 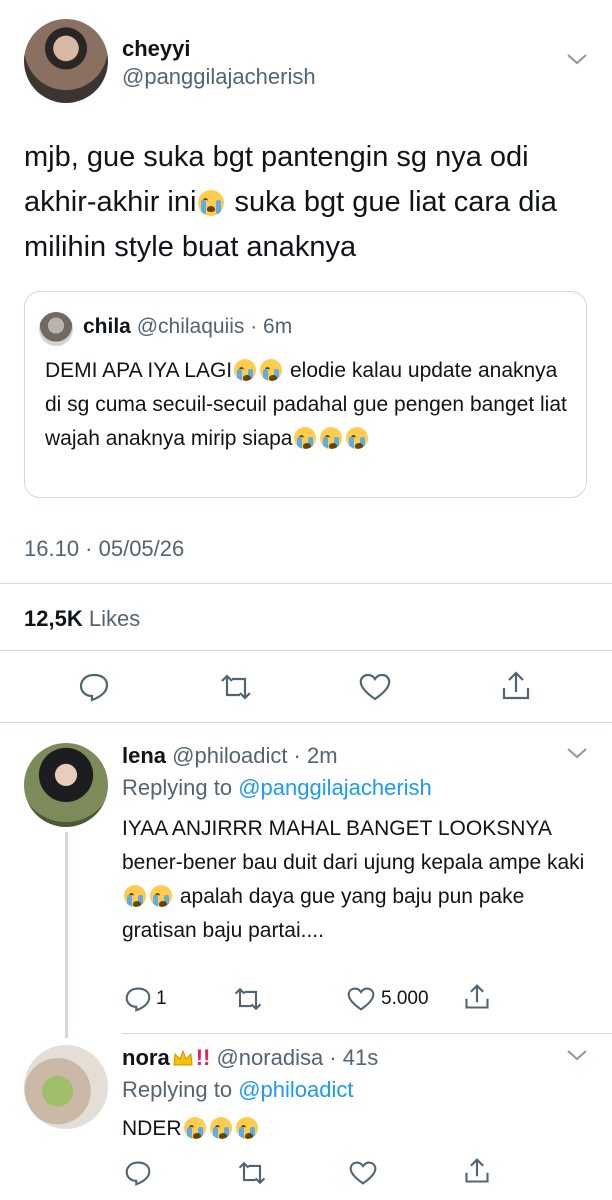 What do you see at coordinates (357, 1129) in the screenshot?
I see `reply-text: NDER` at bounding box center [357, 1129].